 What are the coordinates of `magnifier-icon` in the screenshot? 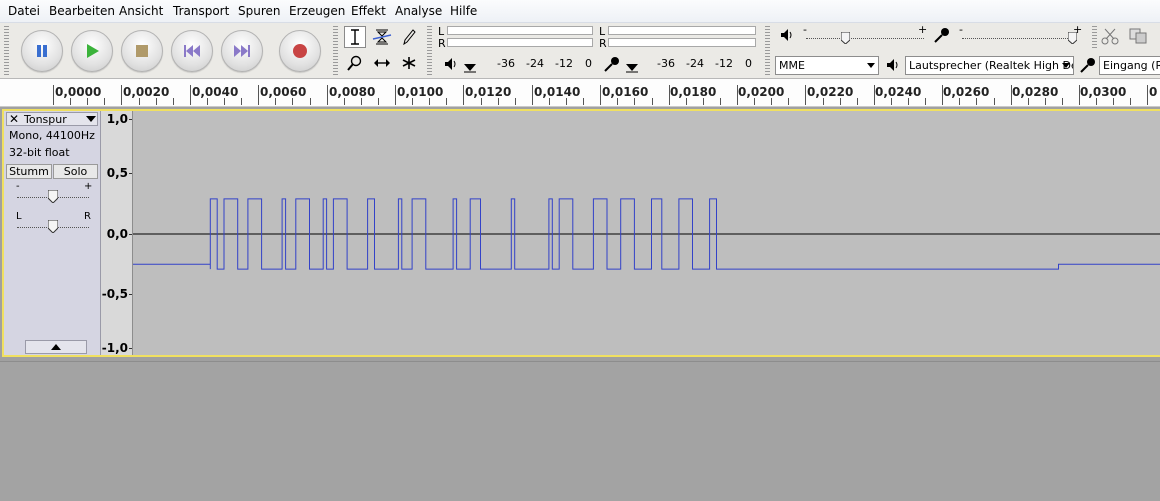 It's located at (354, 63).